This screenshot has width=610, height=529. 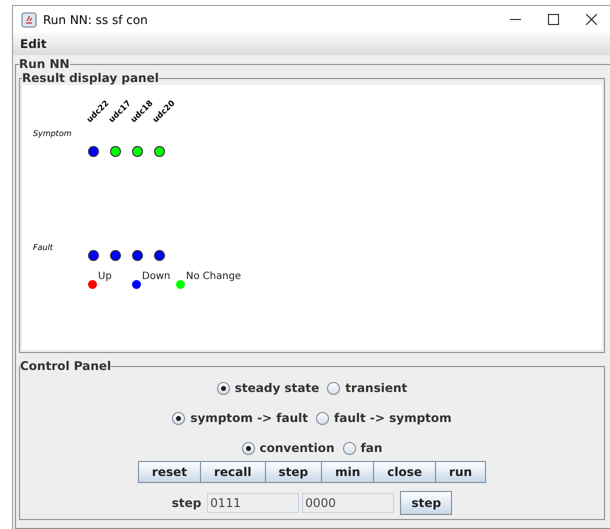 I want to click on radio-option: convention, so click(x=288, y=448).